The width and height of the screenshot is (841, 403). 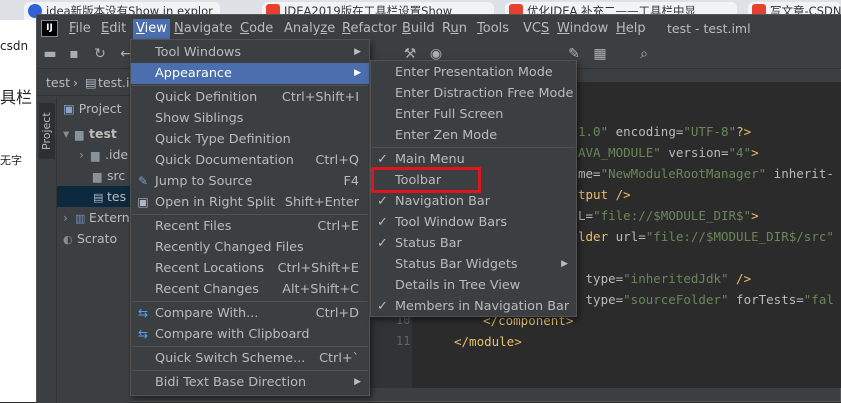 What do you see at coordinates (250, 118) in the screenshot?
I see `view-menu-item: Show Siblings` at bounding box center [250, 118].